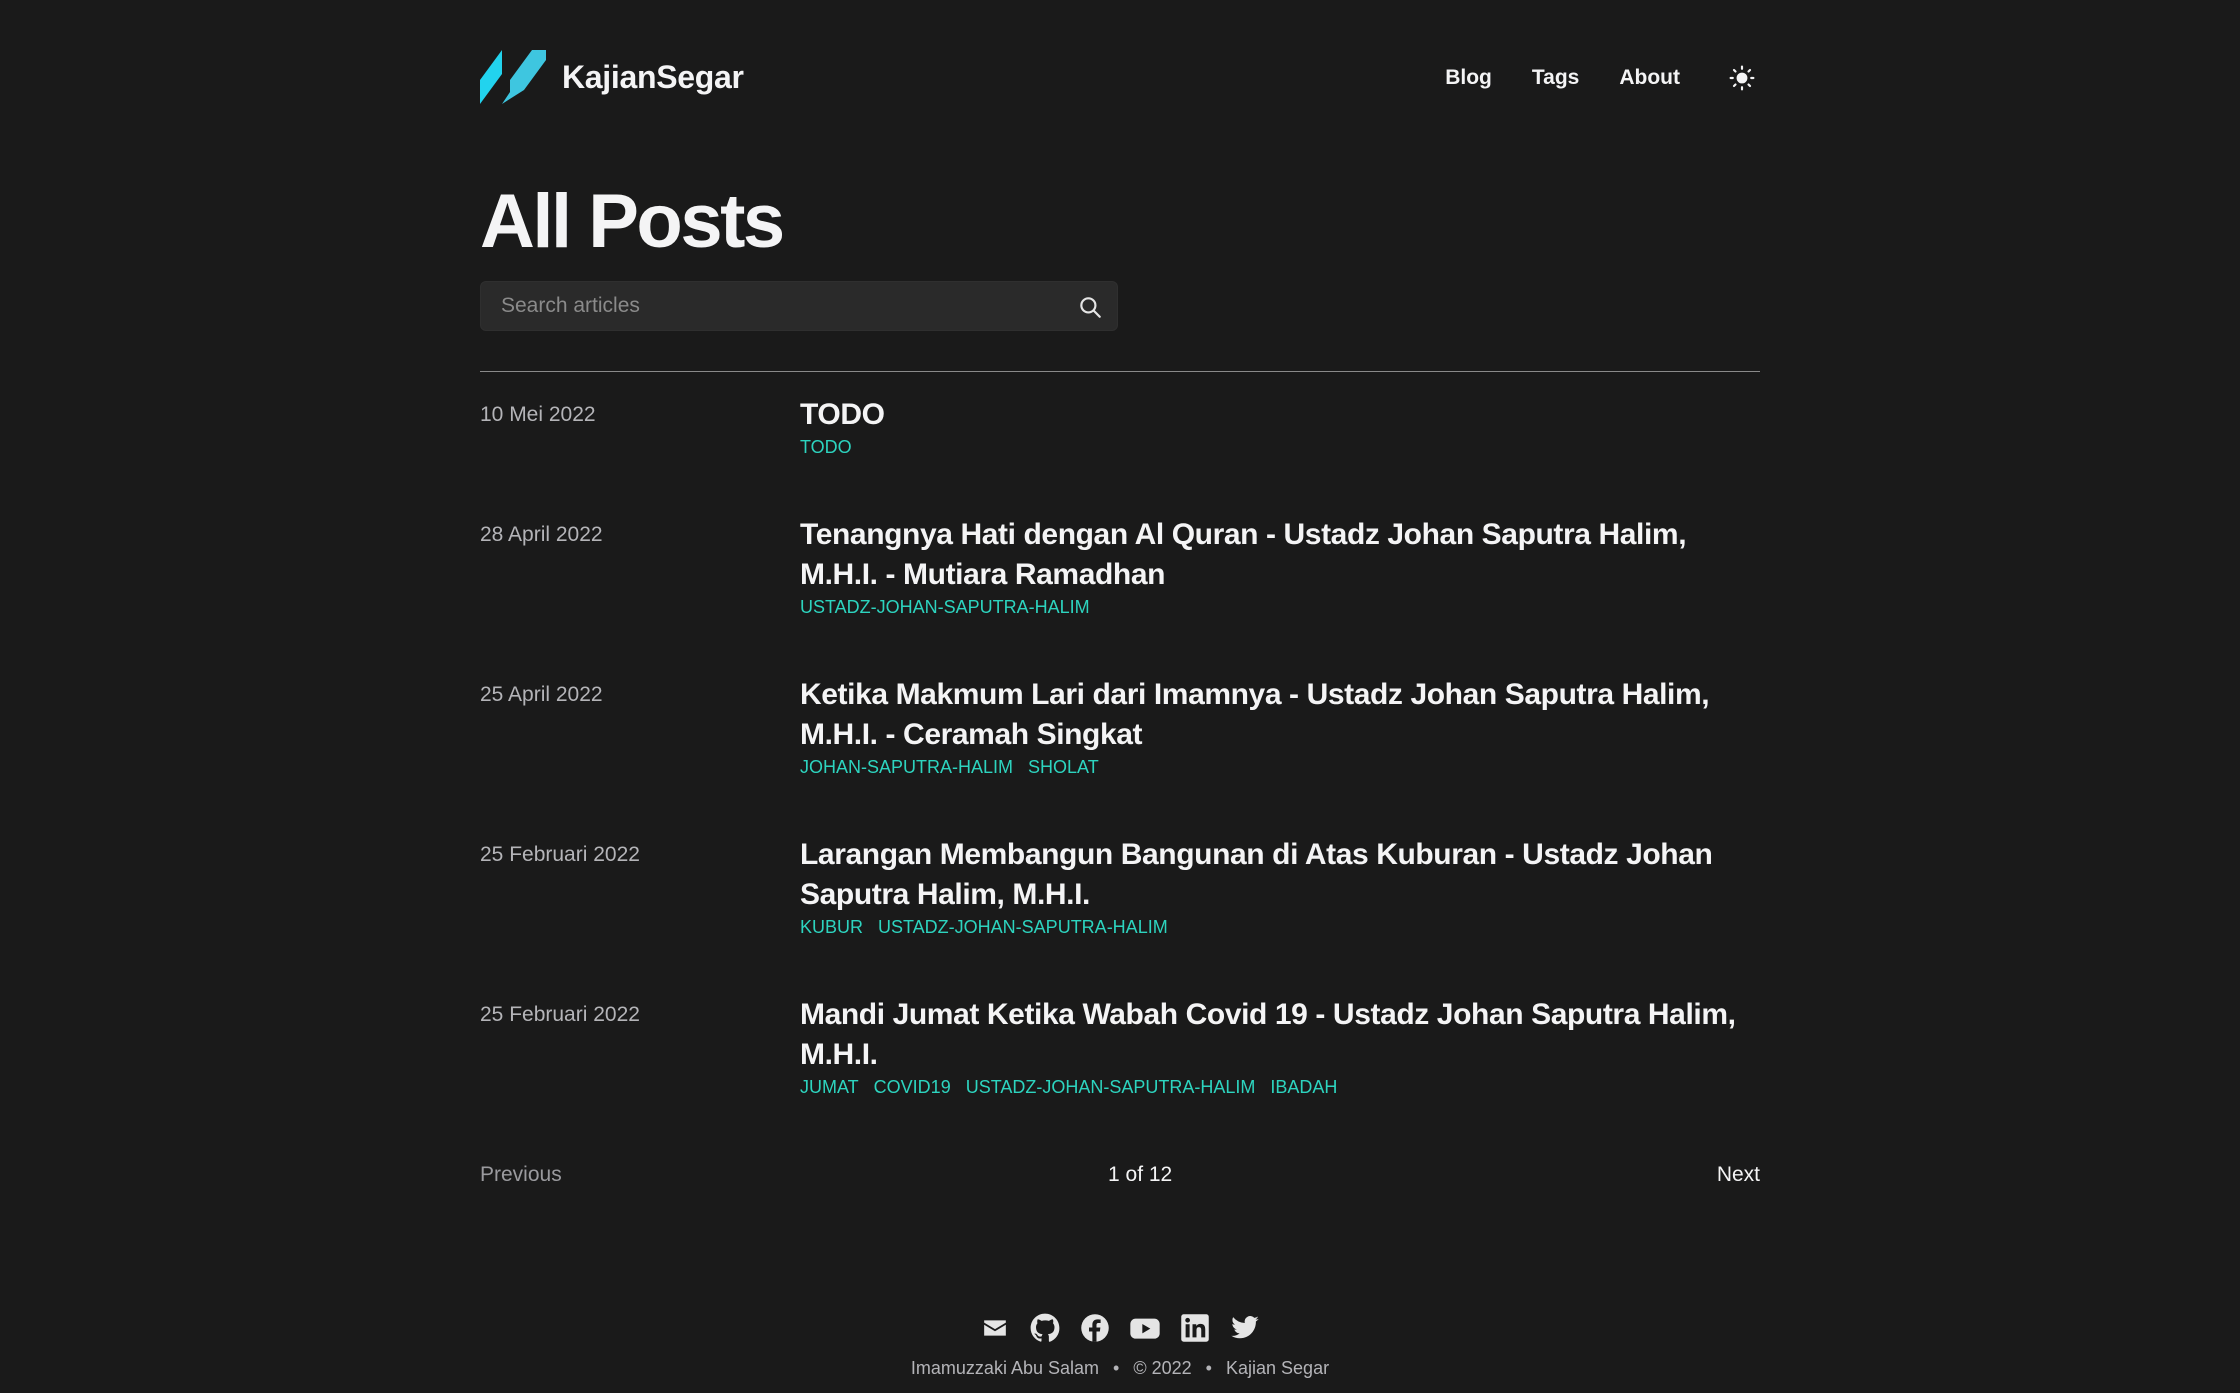  What do you see at coordinates (912, 1087) in the screenshot?
I see `tag-link: COVID19` at bounding box center [912, 1087].